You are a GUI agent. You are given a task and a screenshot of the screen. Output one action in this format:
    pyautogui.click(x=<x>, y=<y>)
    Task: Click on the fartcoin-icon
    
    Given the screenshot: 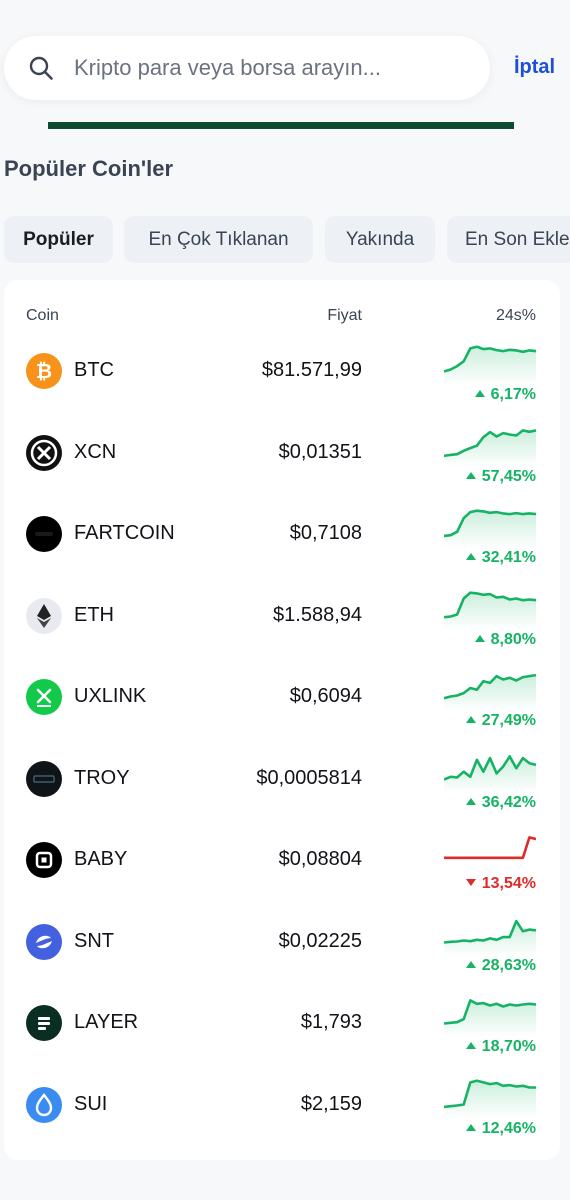 What is the action you would take?
    pyautogui.click(x=44, y=534)
    